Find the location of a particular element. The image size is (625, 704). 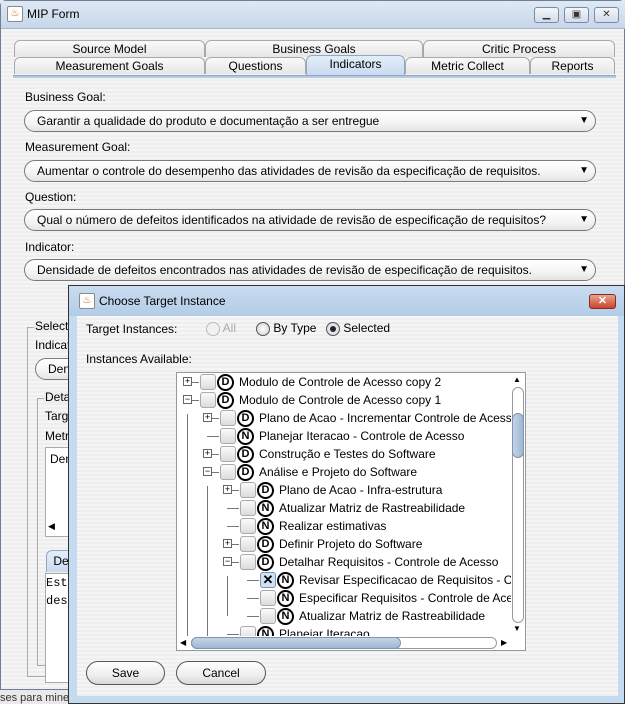

scroll-up-arrow-icon: ▲ is located at coordinates (517, 379).